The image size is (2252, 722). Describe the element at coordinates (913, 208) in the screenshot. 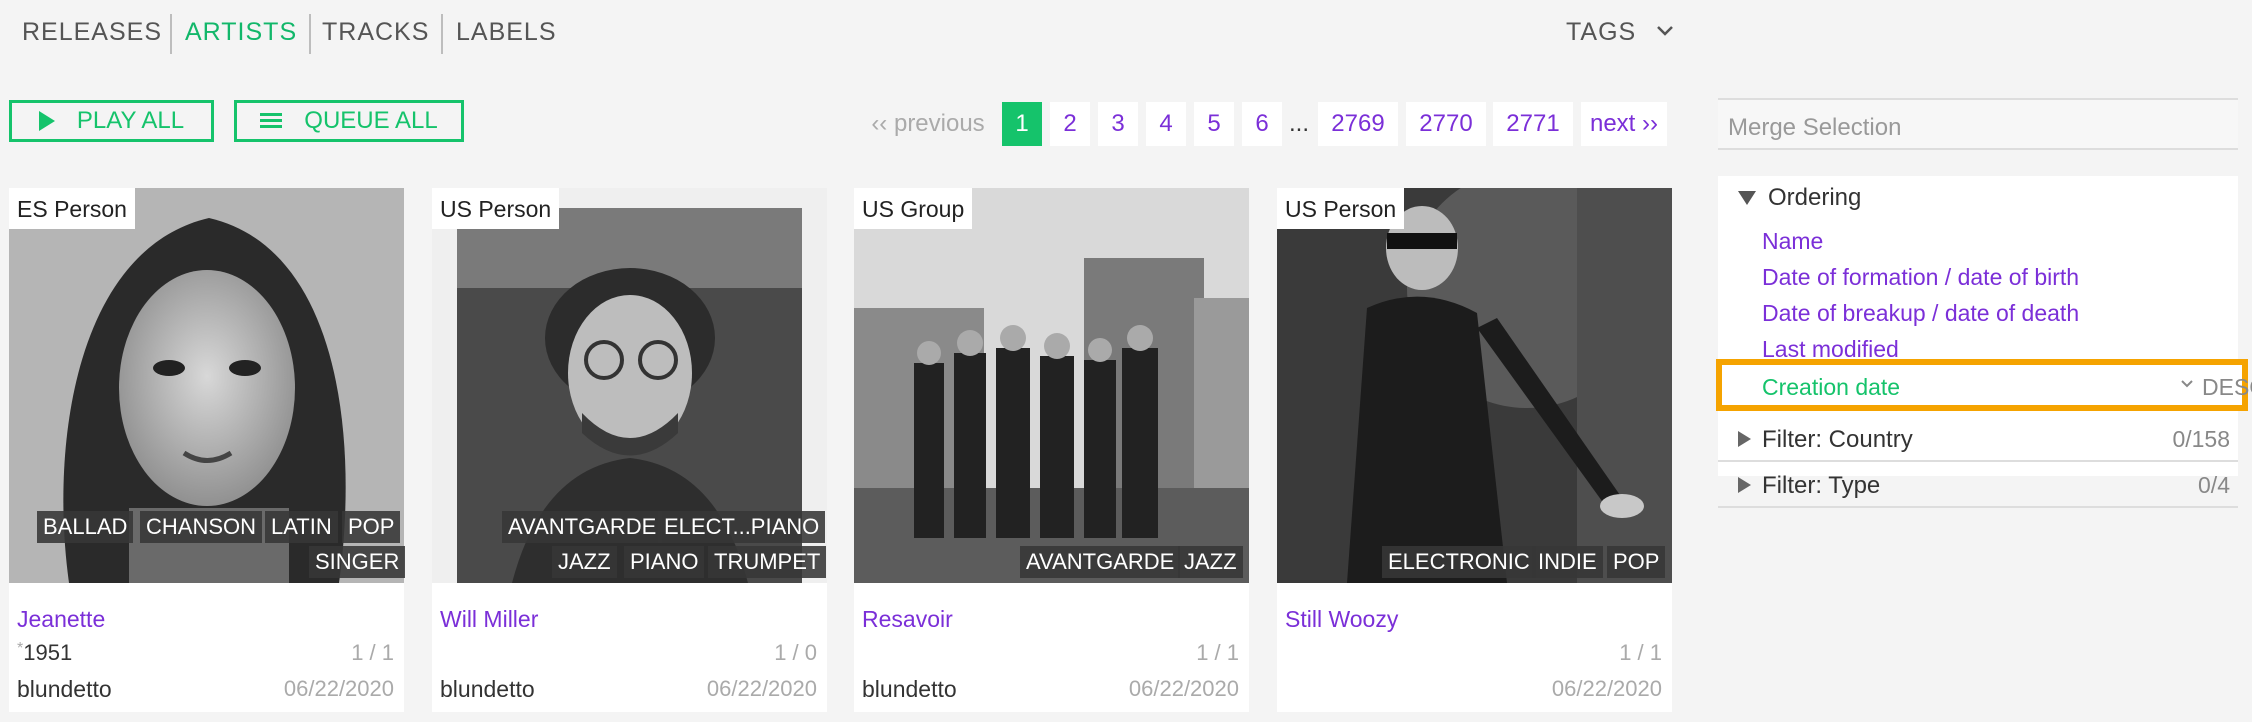

I see `artist-type-badge: US Group` at that location.